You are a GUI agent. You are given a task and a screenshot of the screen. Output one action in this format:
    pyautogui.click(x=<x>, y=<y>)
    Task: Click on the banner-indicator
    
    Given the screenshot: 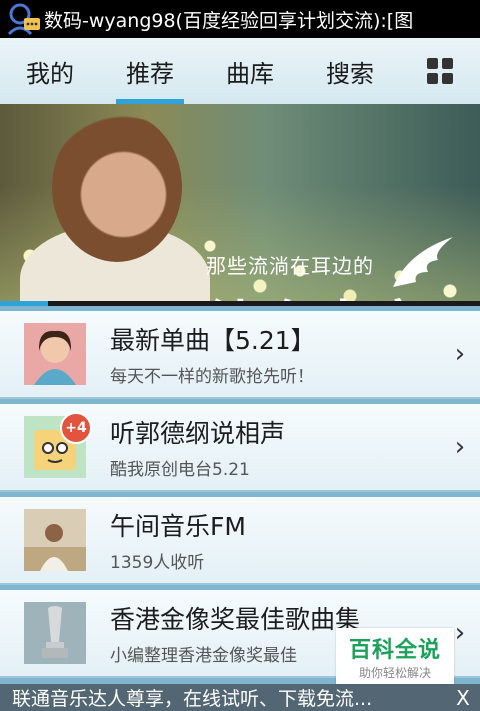 What is the action you would take?
    pyautogui.click(x=240, y=303)
    